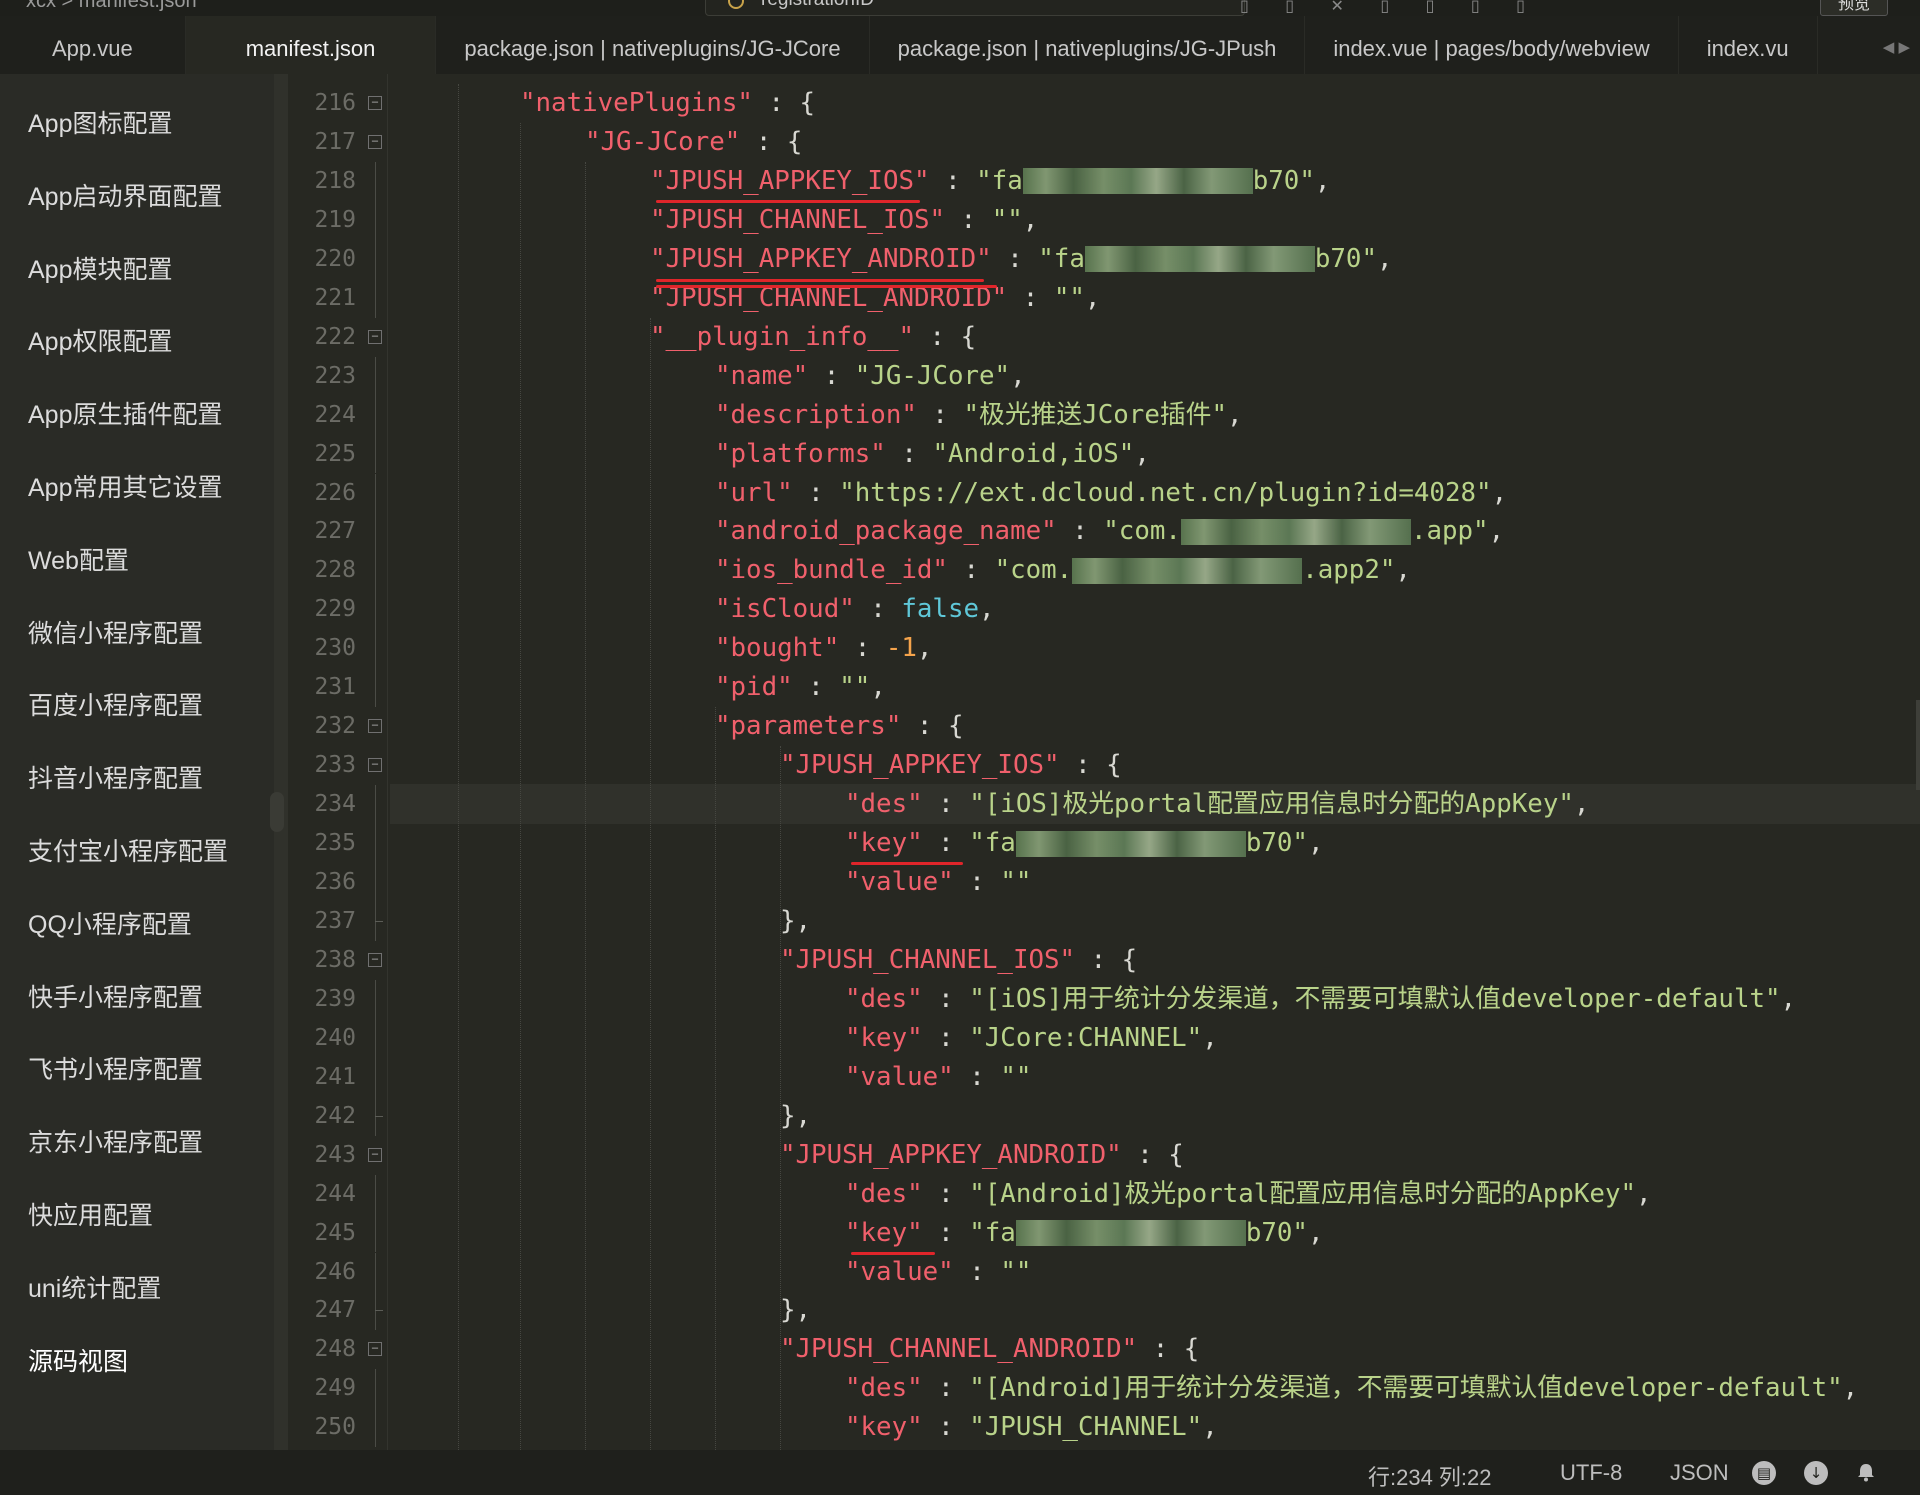  What do you see at coordinates (1764, 1473) in the screenshot?
I see `chat-icon: ▤` at bounding box center [1764, 1473].